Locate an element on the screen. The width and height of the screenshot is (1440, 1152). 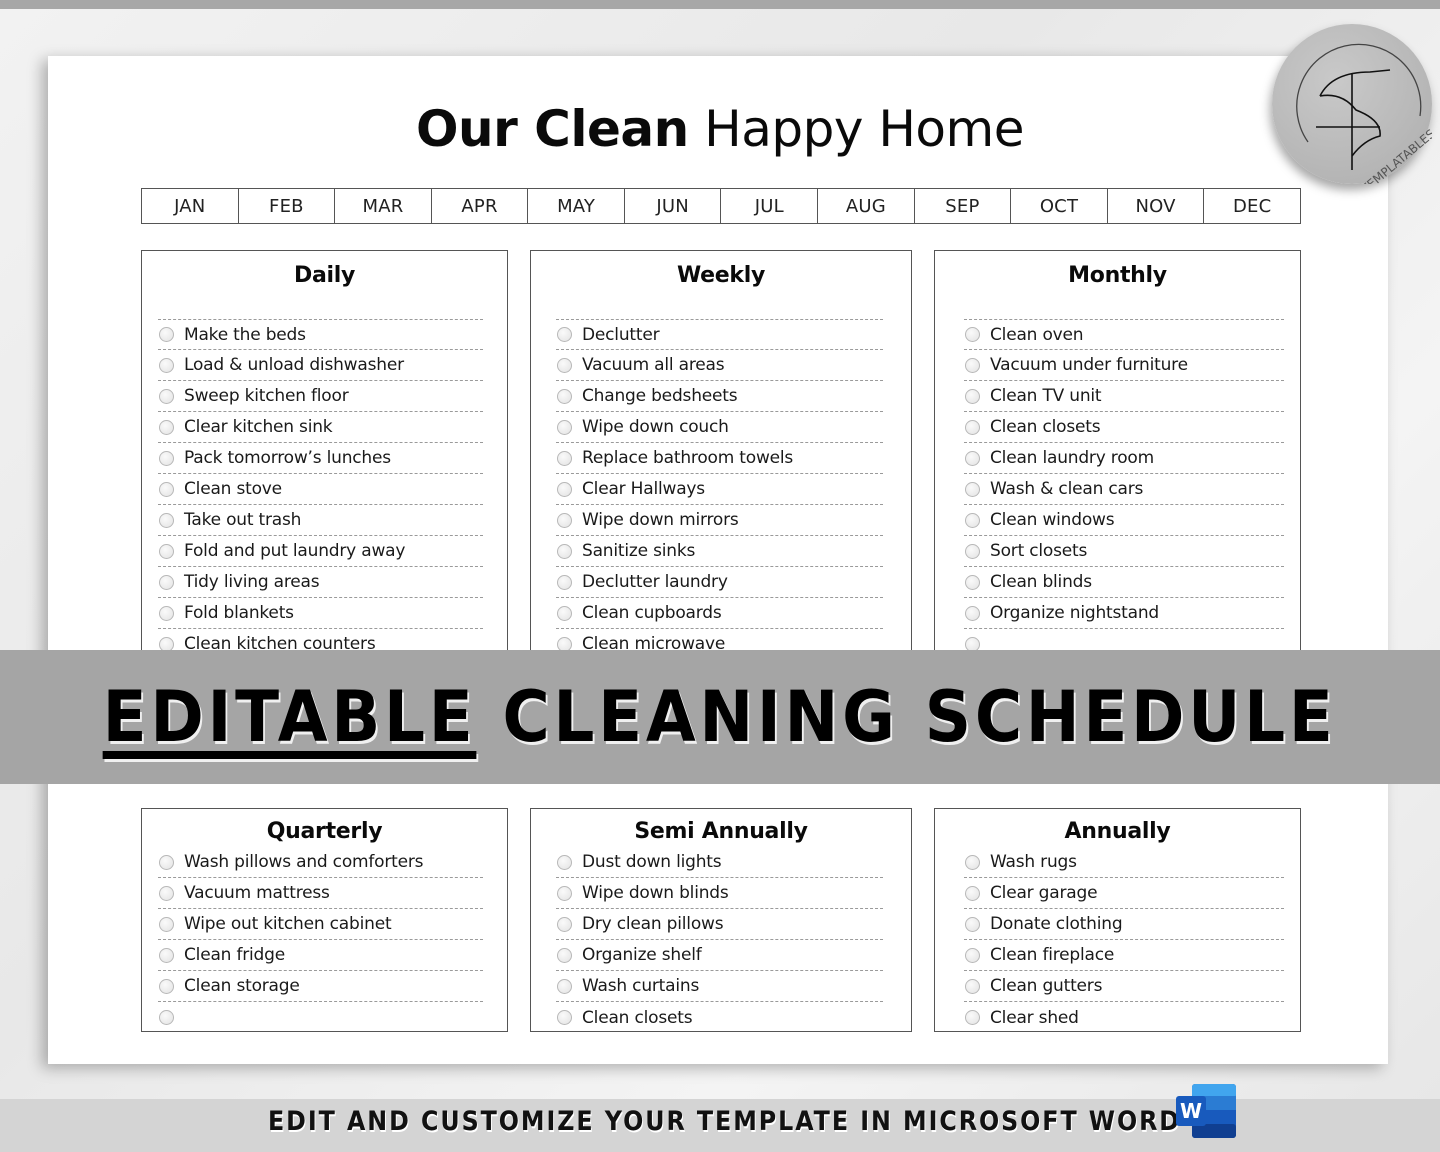
task-item: Fold blankets is located at coordinates (320, 613).